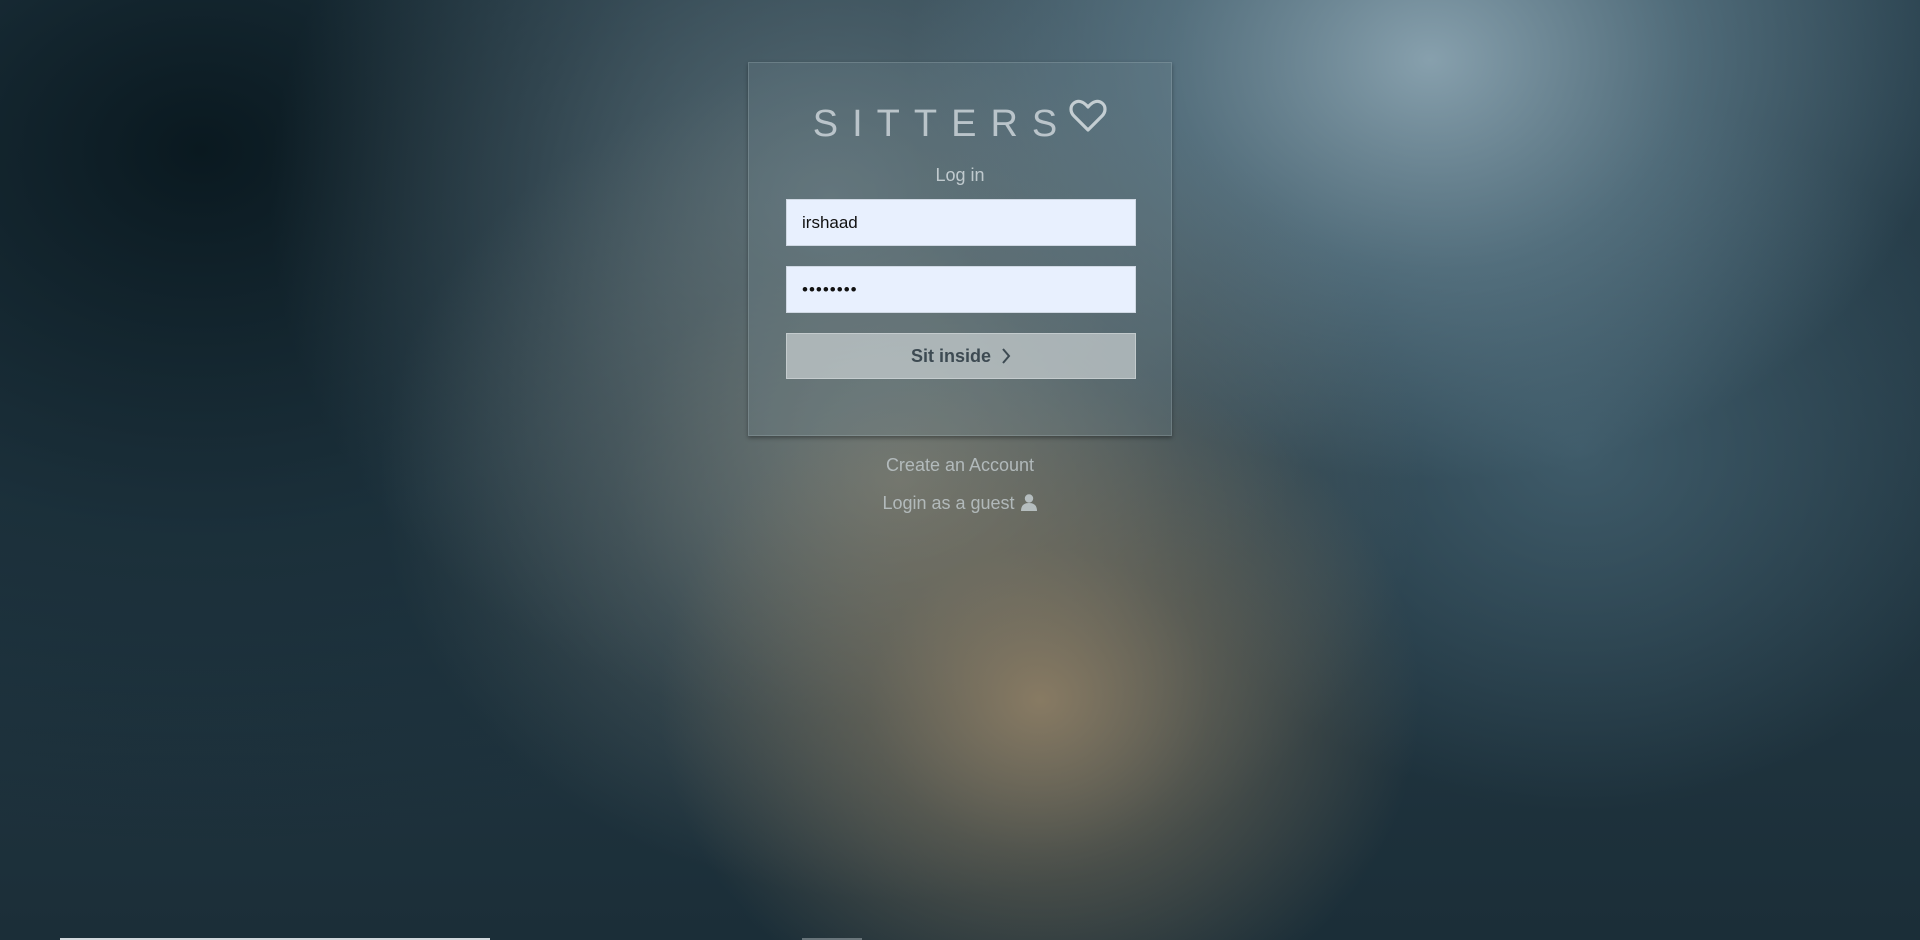 The image size is (1920, 940). What do you see at coordinates (960, 465) in the screenshot?
I see `create-account-link: Create an Account` at bounding box center [960, 465].